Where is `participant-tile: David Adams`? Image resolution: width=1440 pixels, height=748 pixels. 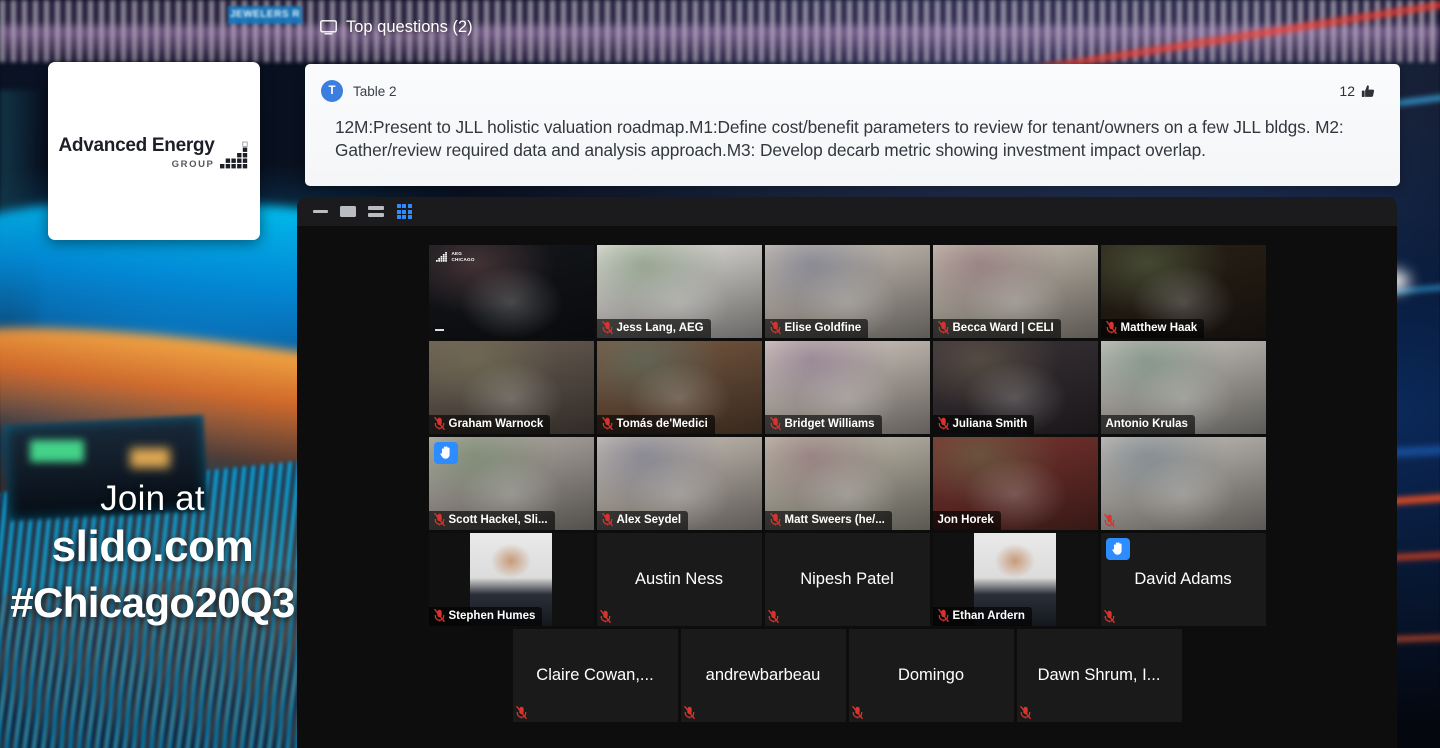 participant-tile: David Adams is located at coordinates (1183, 579).